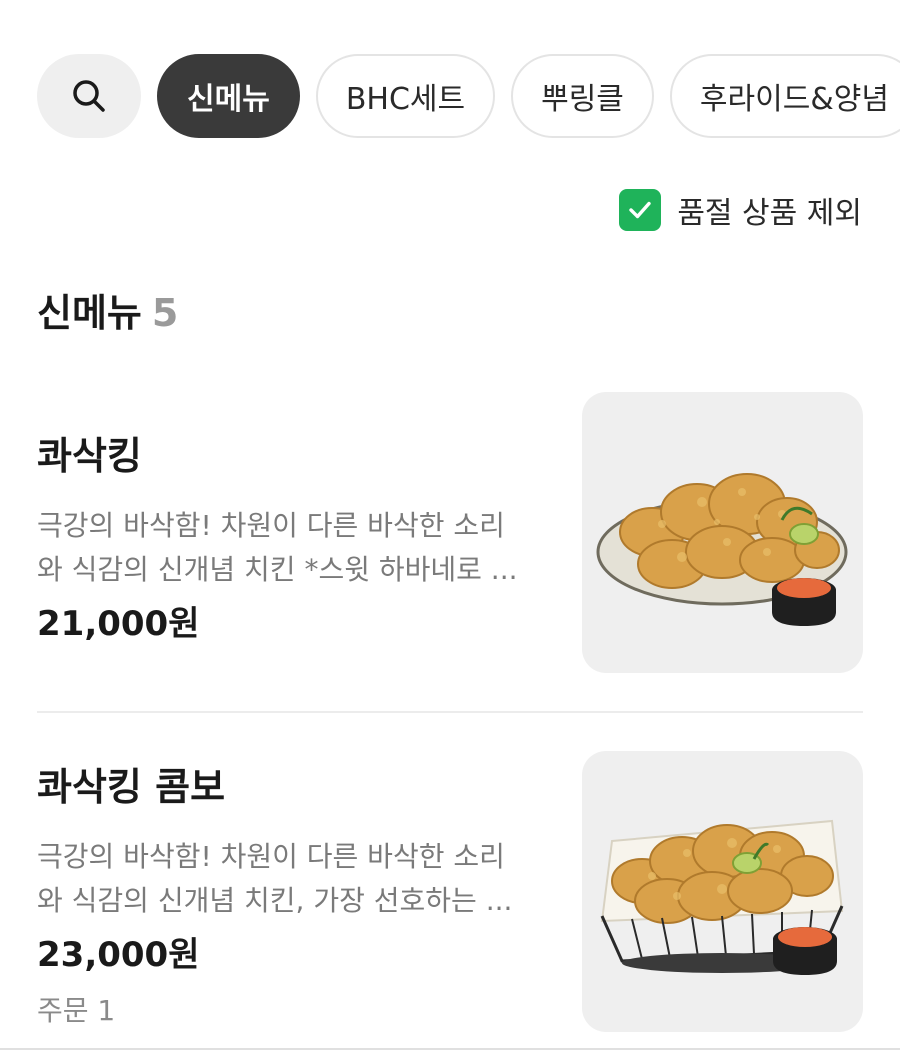  What do you see at coordinates (722, 897) in the screenshot?
I see `chicken-basket-illustration` at bounding box center [722, 897].